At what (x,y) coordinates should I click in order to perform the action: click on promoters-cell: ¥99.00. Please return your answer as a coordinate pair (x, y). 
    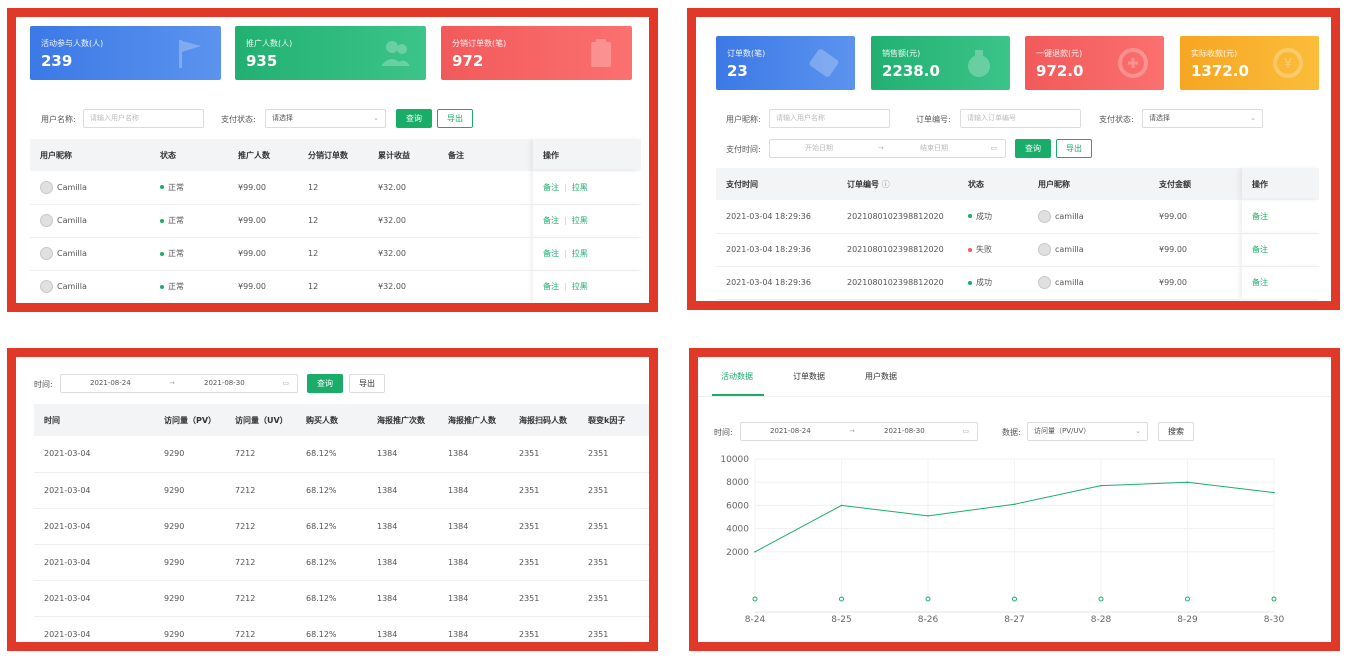
    Looking at the image, I should click on (263, 188).